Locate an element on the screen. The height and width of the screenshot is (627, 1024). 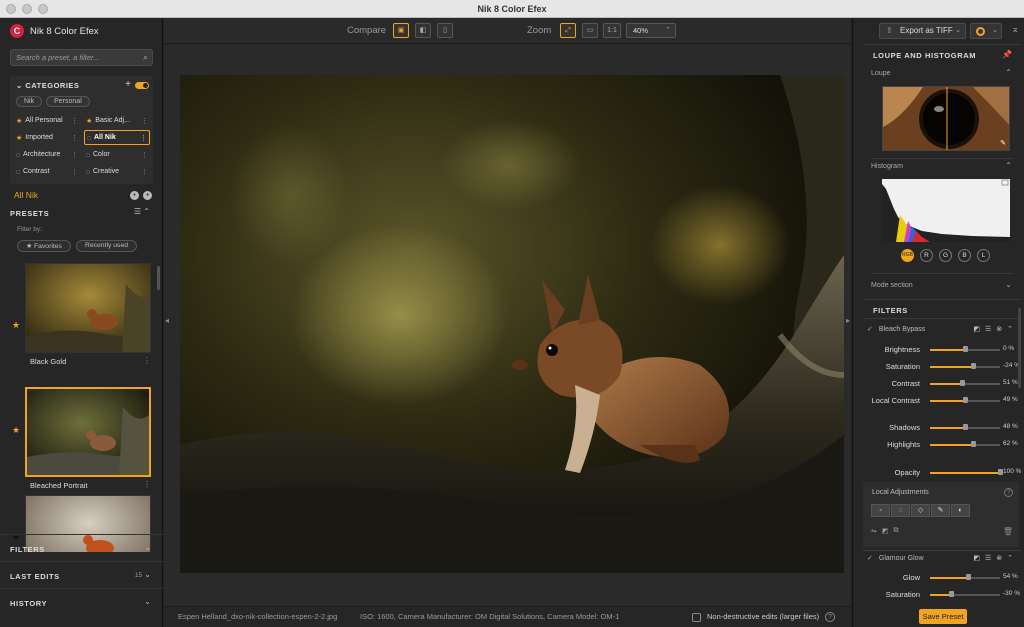
mode-section-label: Mode section is located at coordinates (892, 285).